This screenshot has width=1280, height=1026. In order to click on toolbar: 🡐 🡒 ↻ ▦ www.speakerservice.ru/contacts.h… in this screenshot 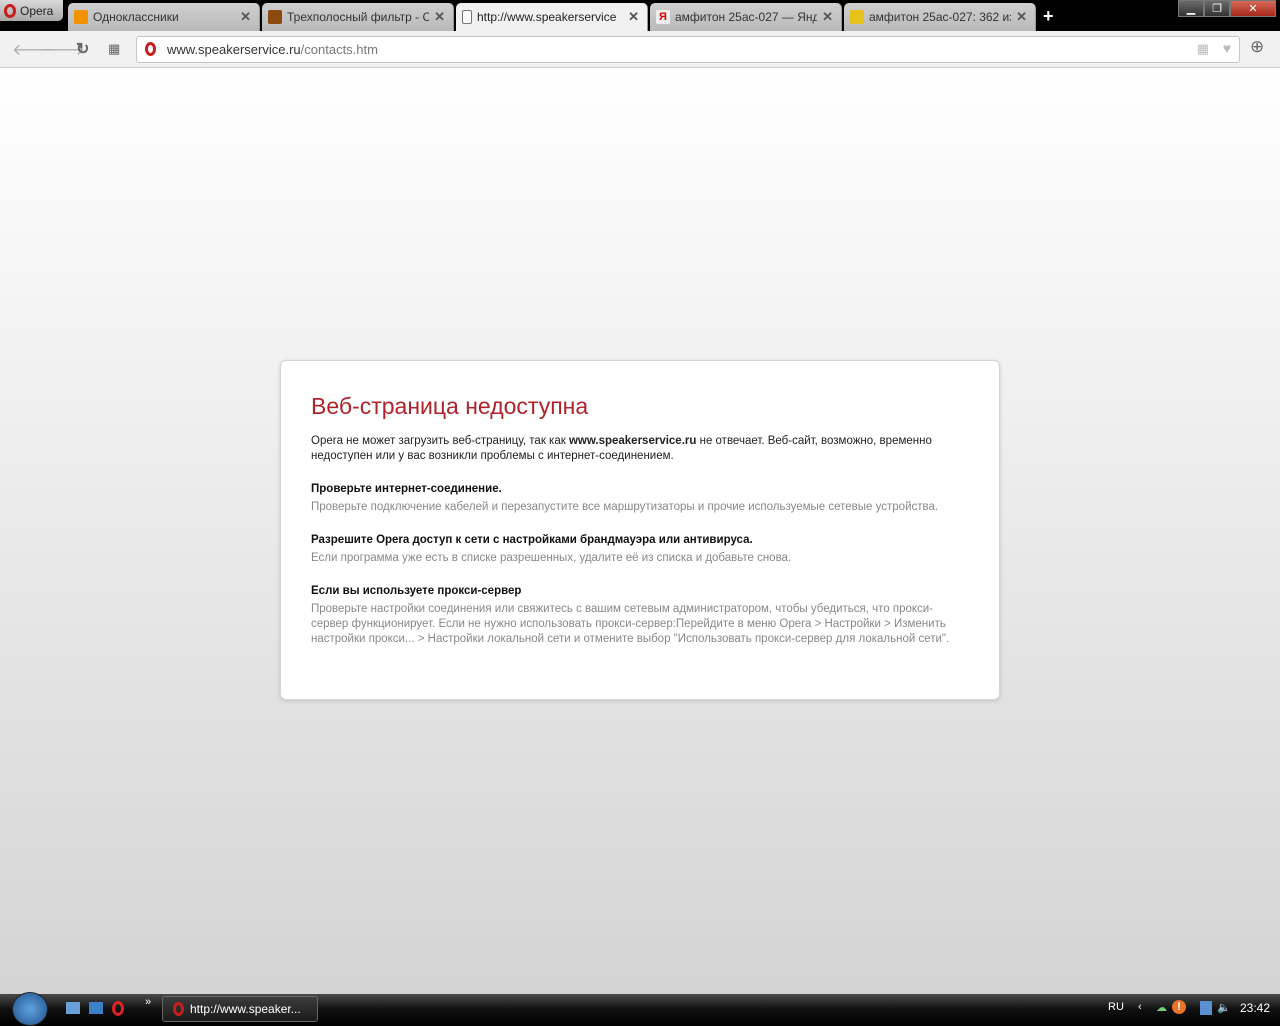, I will do `click(640, 49)`.